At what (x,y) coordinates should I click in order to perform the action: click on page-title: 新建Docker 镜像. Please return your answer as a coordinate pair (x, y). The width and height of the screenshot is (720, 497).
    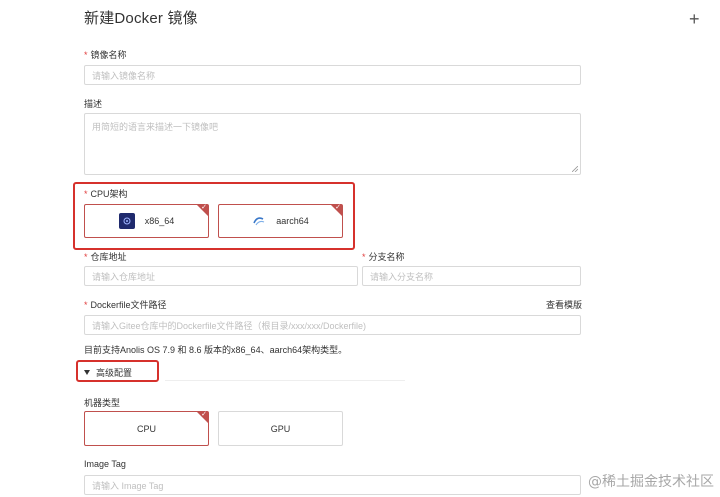
    Looking at the image, I should click on (141, 18).